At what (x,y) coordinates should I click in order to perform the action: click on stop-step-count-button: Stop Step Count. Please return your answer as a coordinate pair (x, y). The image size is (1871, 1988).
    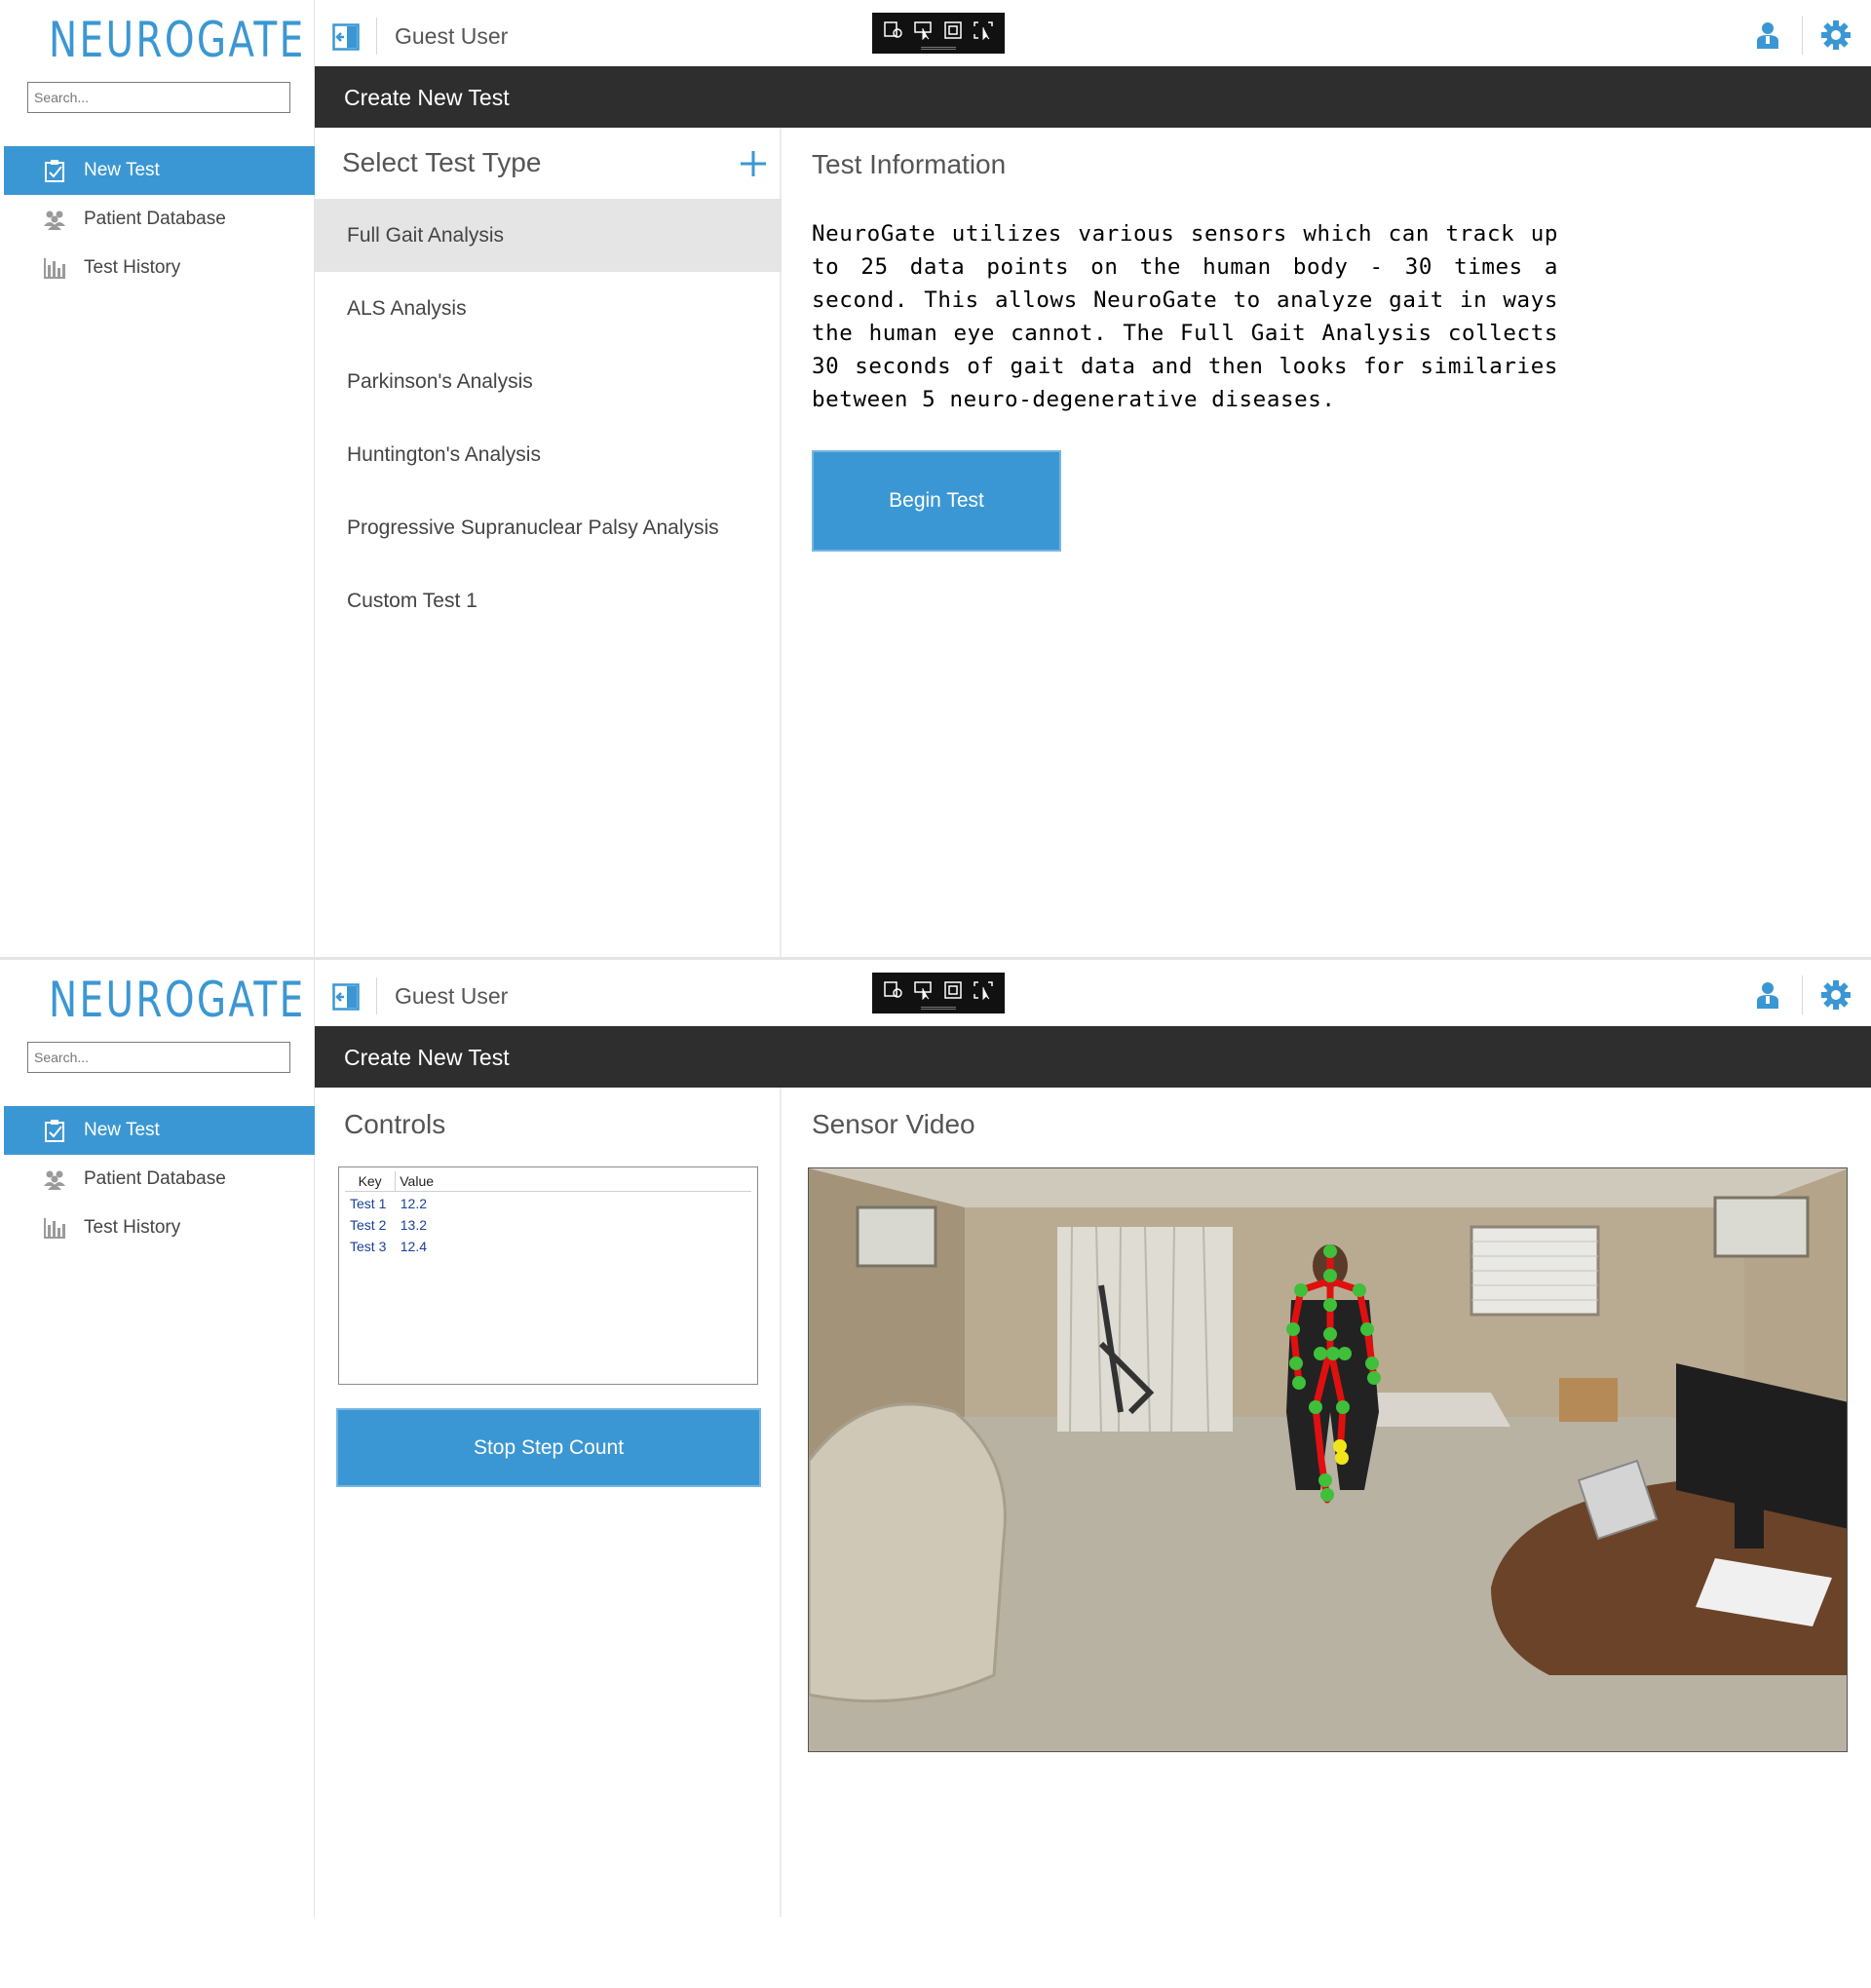
    Looking at the image, I should click on (548, 1447).